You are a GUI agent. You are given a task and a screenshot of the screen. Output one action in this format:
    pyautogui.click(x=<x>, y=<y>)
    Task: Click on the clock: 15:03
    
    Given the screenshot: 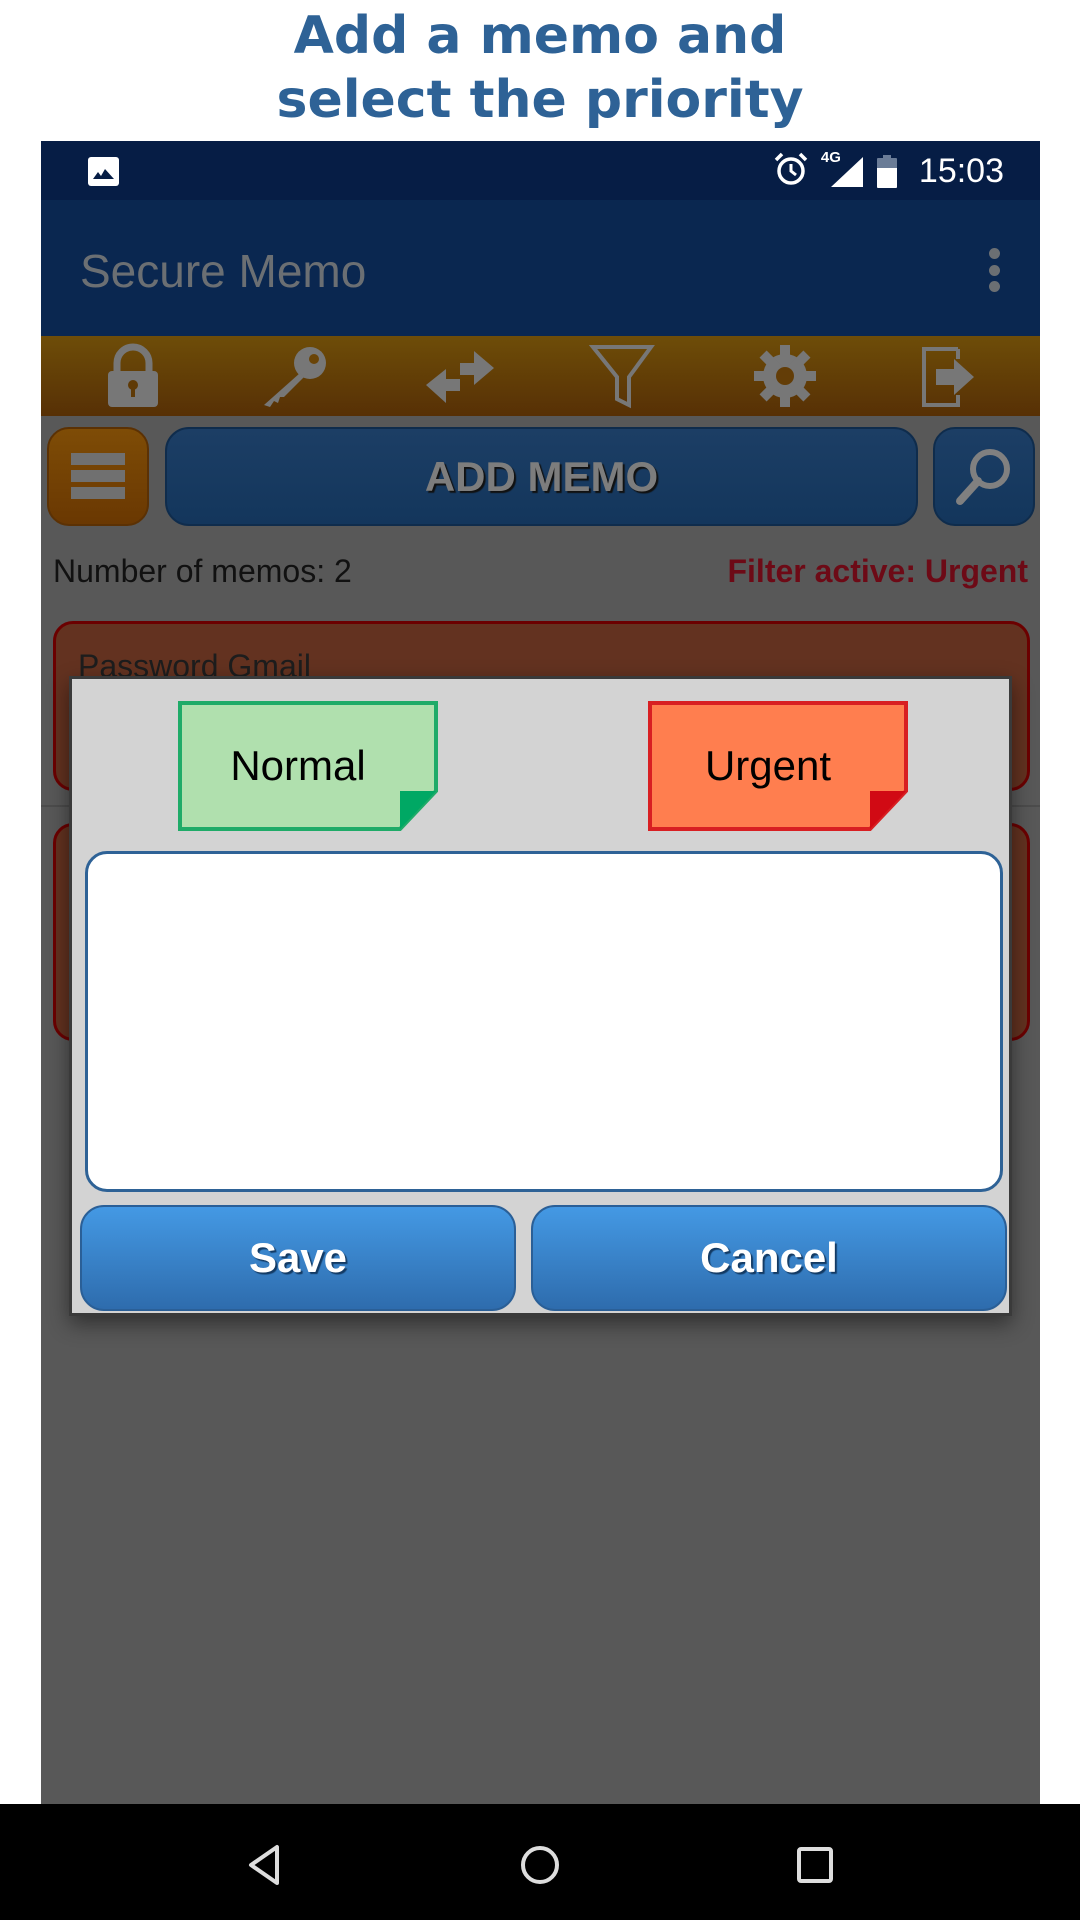 What is the action you would take?
    pyautogui.click(x=961, y=170)
    